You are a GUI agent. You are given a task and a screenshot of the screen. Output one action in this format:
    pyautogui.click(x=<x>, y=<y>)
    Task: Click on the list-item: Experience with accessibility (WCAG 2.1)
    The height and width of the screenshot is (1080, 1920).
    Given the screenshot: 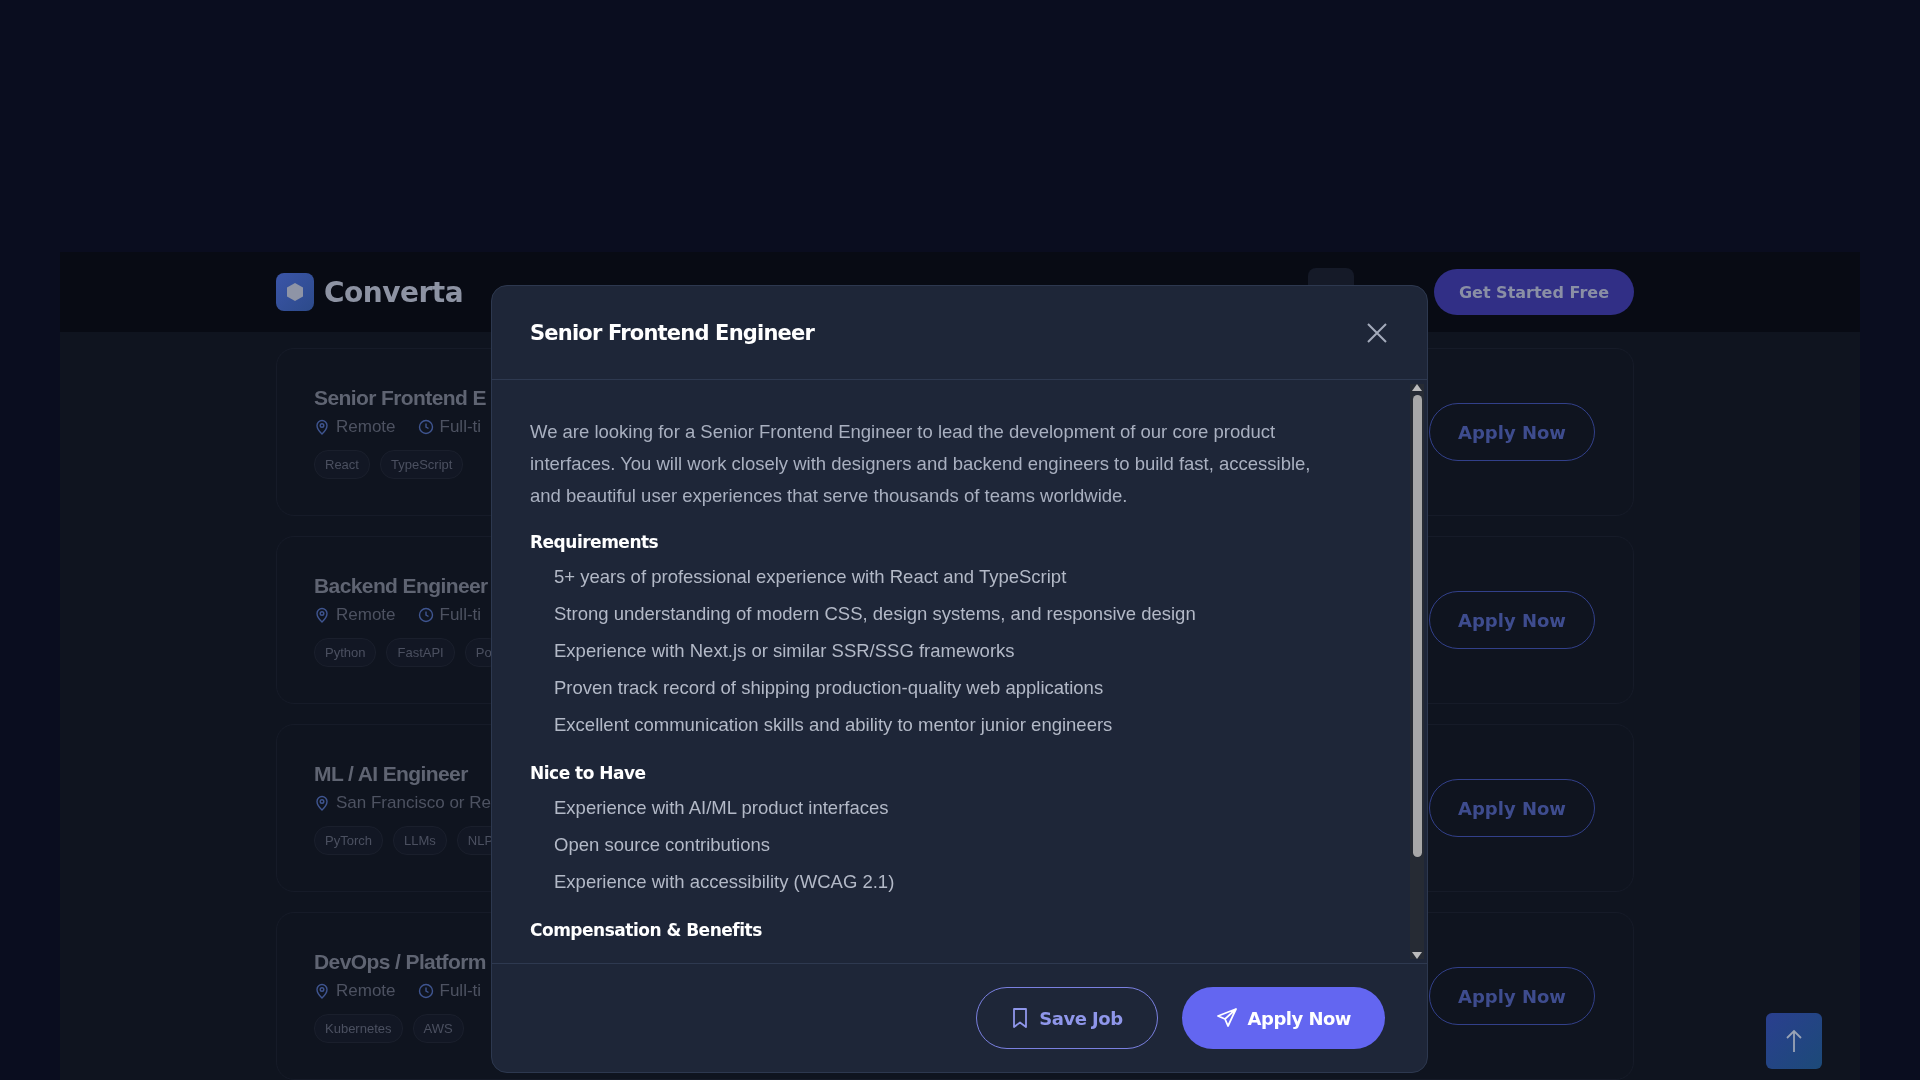 What is the action you would take?
    pyautogui.click(x=724, y=882)
    